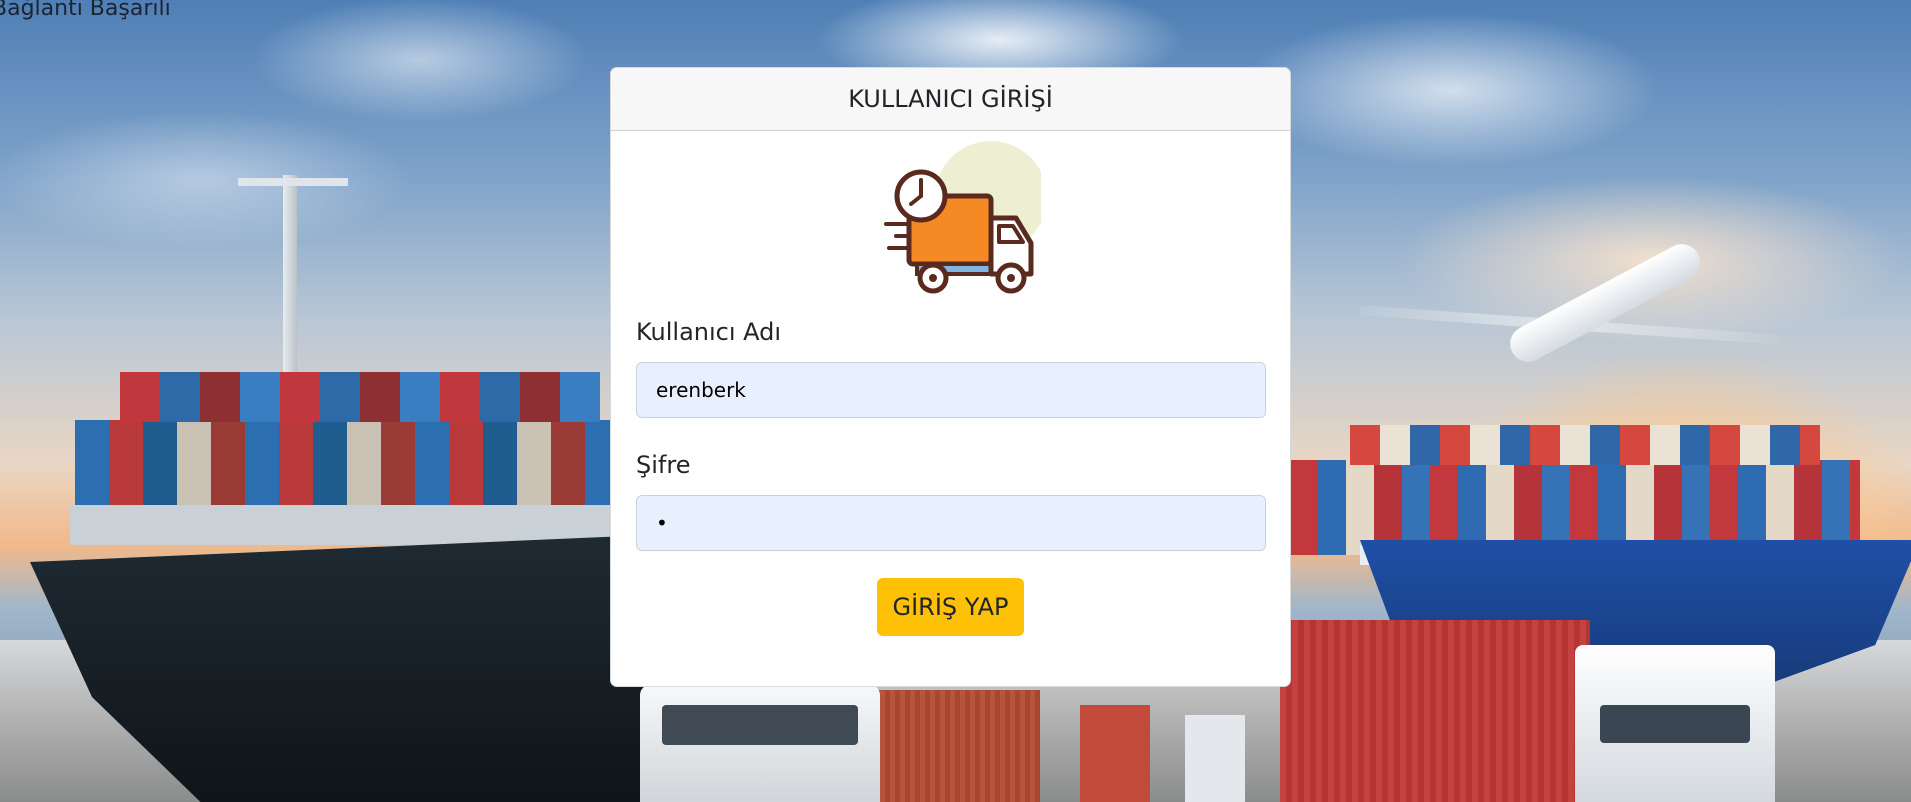 The image size is (1911, 802). I want to click on password-input, so click(951, 523).